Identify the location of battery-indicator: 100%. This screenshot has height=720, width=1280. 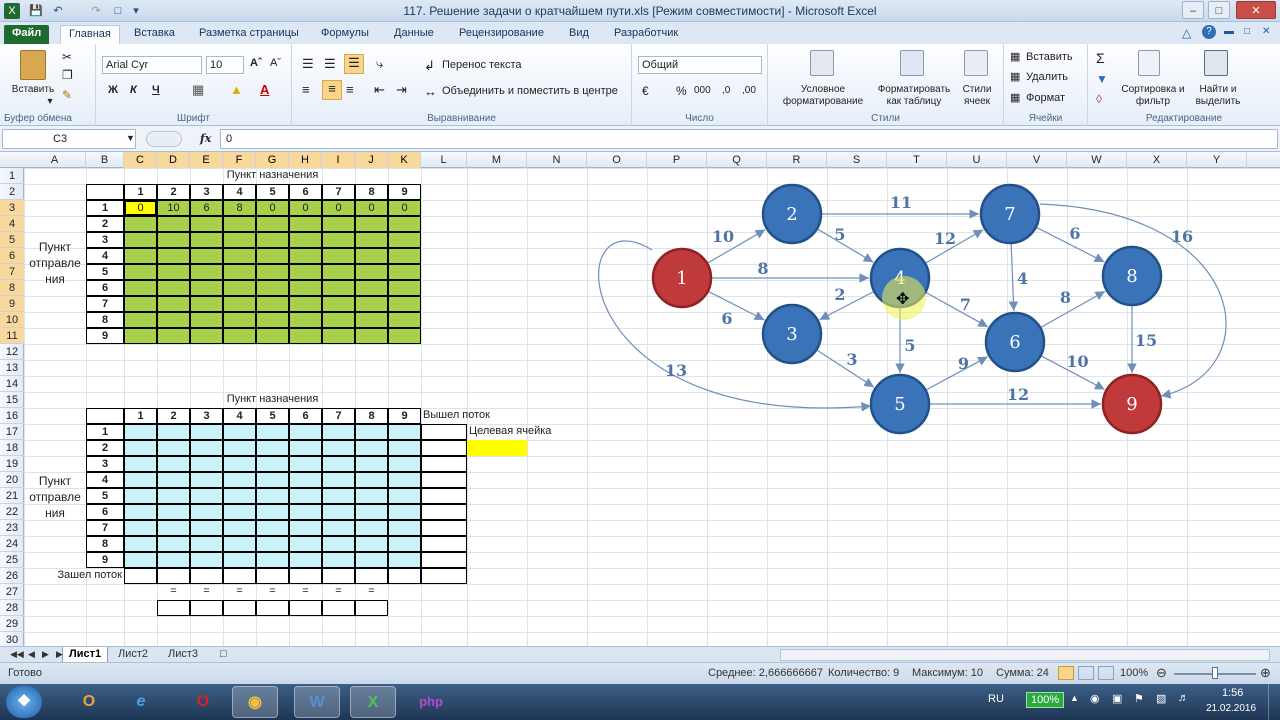
(1045, 700).